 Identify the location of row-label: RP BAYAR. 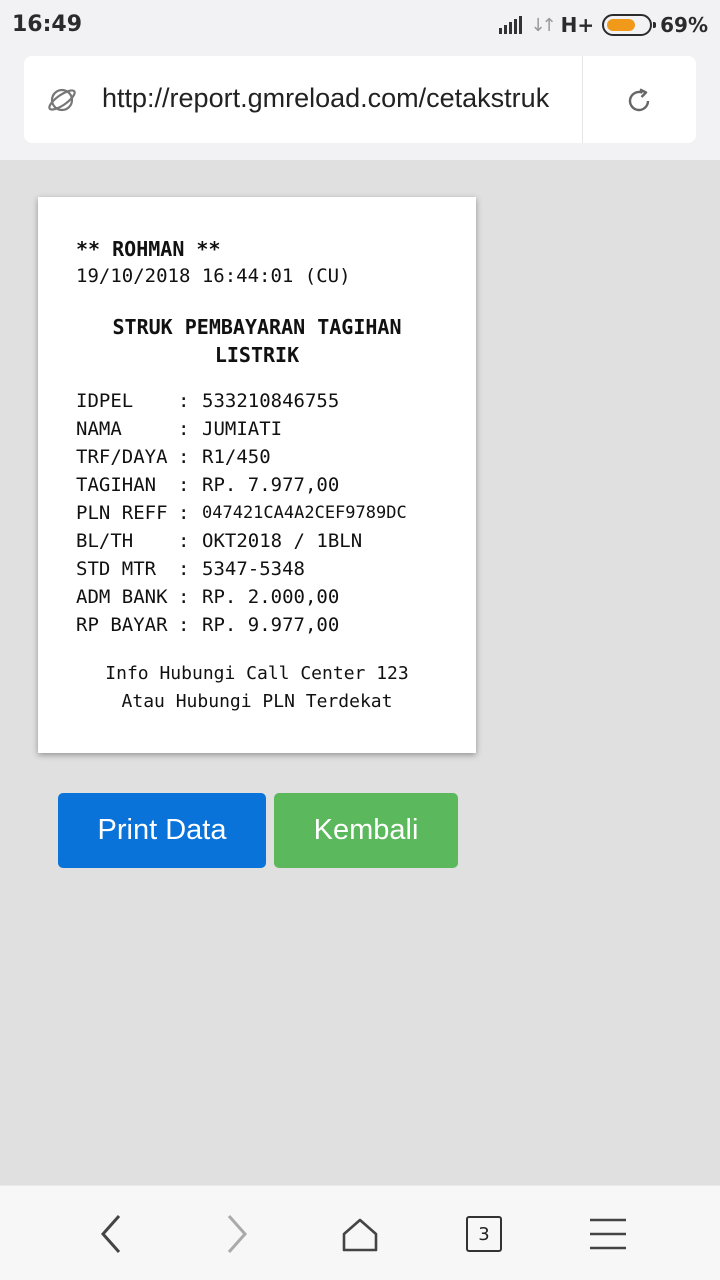
(122, 625).